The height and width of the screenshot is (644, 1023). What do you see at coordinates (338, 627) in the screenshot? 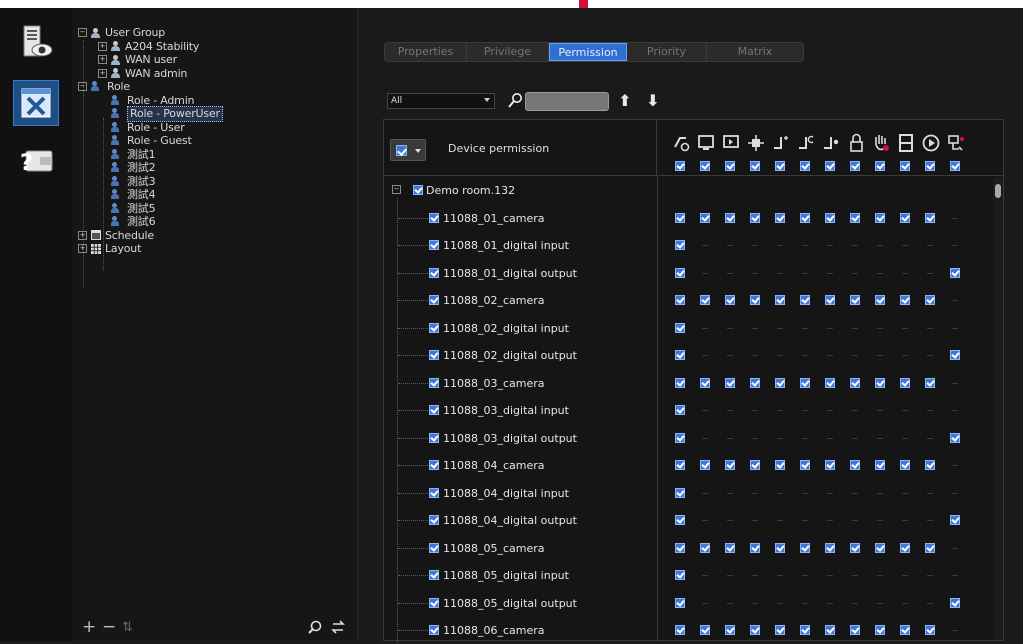
I see `swap-icon` at bounding box center [338, 627].